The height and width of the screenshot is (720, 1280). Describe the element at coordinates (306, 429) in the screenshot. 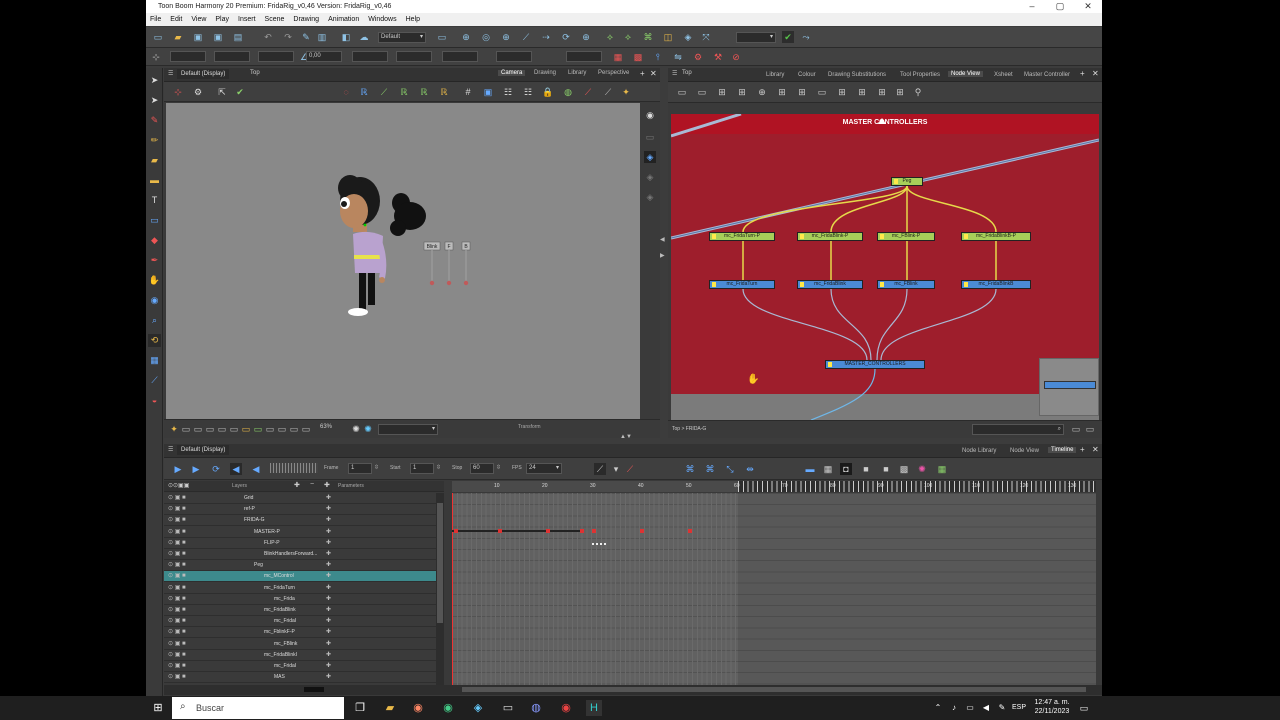

I see `frame-11-icon: ▭` at that location.